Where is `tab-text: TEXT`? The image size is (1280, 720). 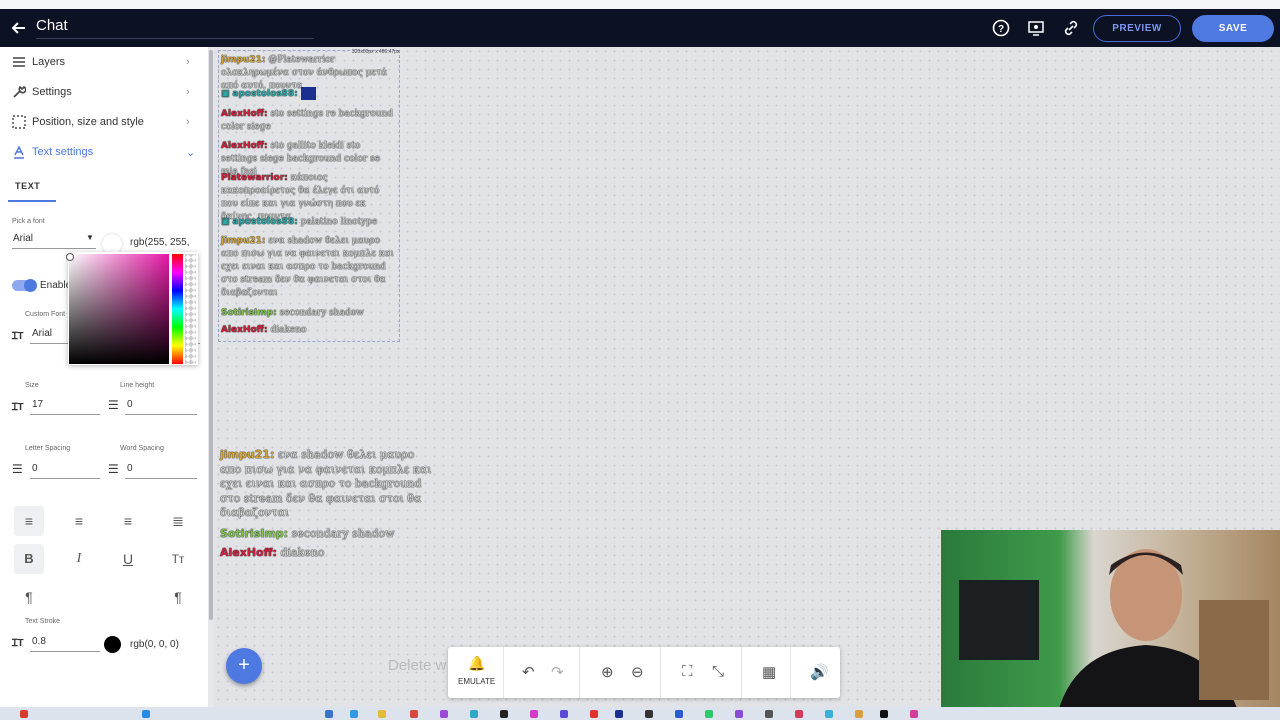
tab-text: TEXT is located at coordinates (27, 186).